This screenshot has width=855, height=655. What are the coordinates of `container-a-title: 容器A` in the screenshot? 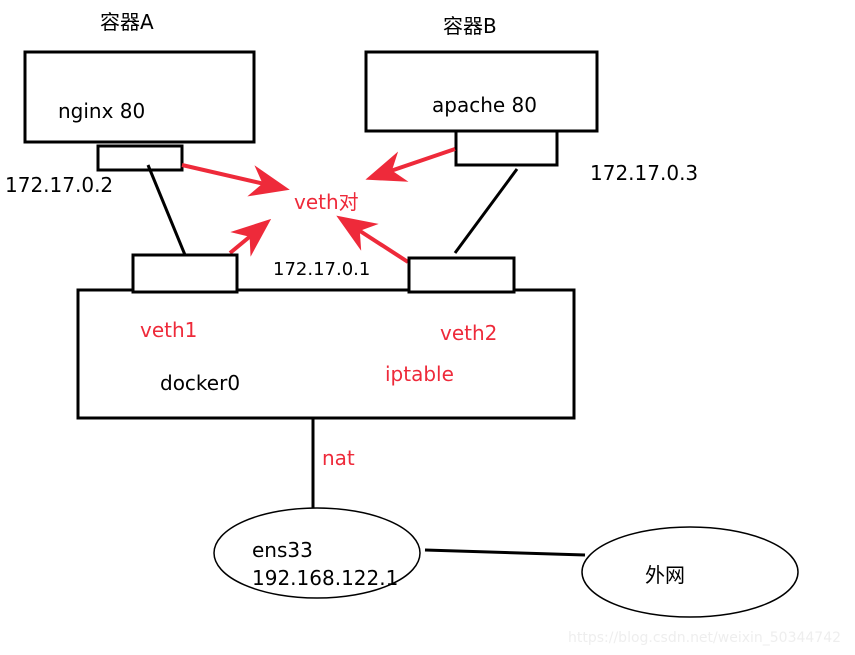 It's located at (127, 22).